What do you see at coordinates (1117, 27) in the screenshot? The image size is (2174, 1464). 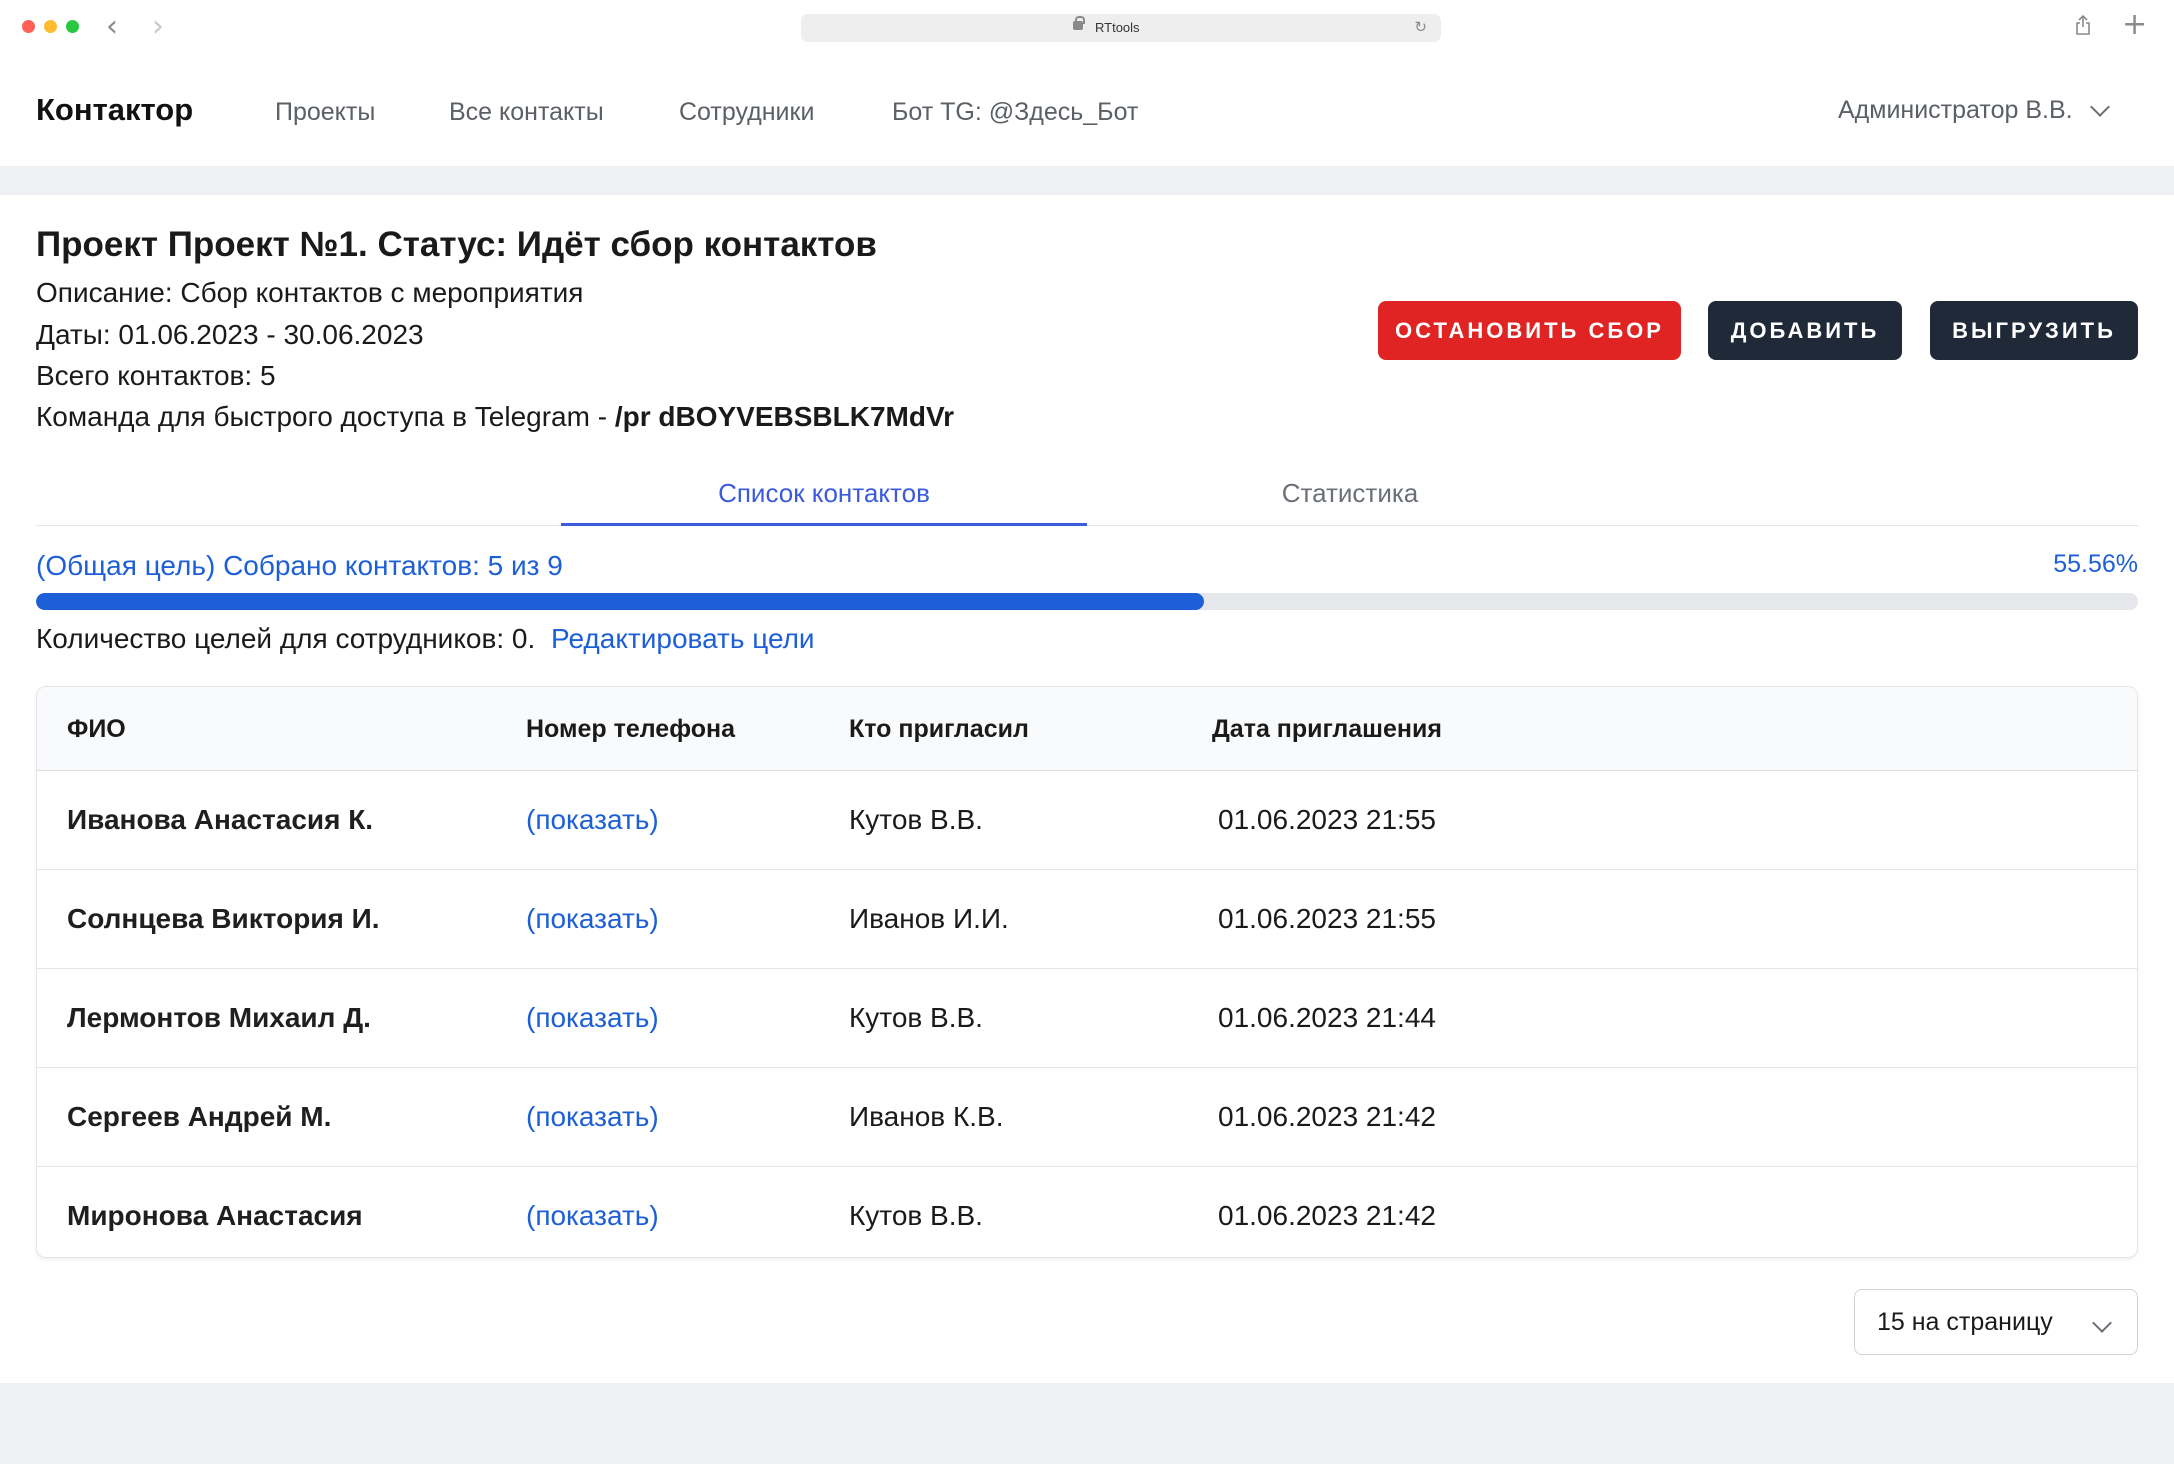 I see `url-text: RTtools` at bounding box center [1117, 27].